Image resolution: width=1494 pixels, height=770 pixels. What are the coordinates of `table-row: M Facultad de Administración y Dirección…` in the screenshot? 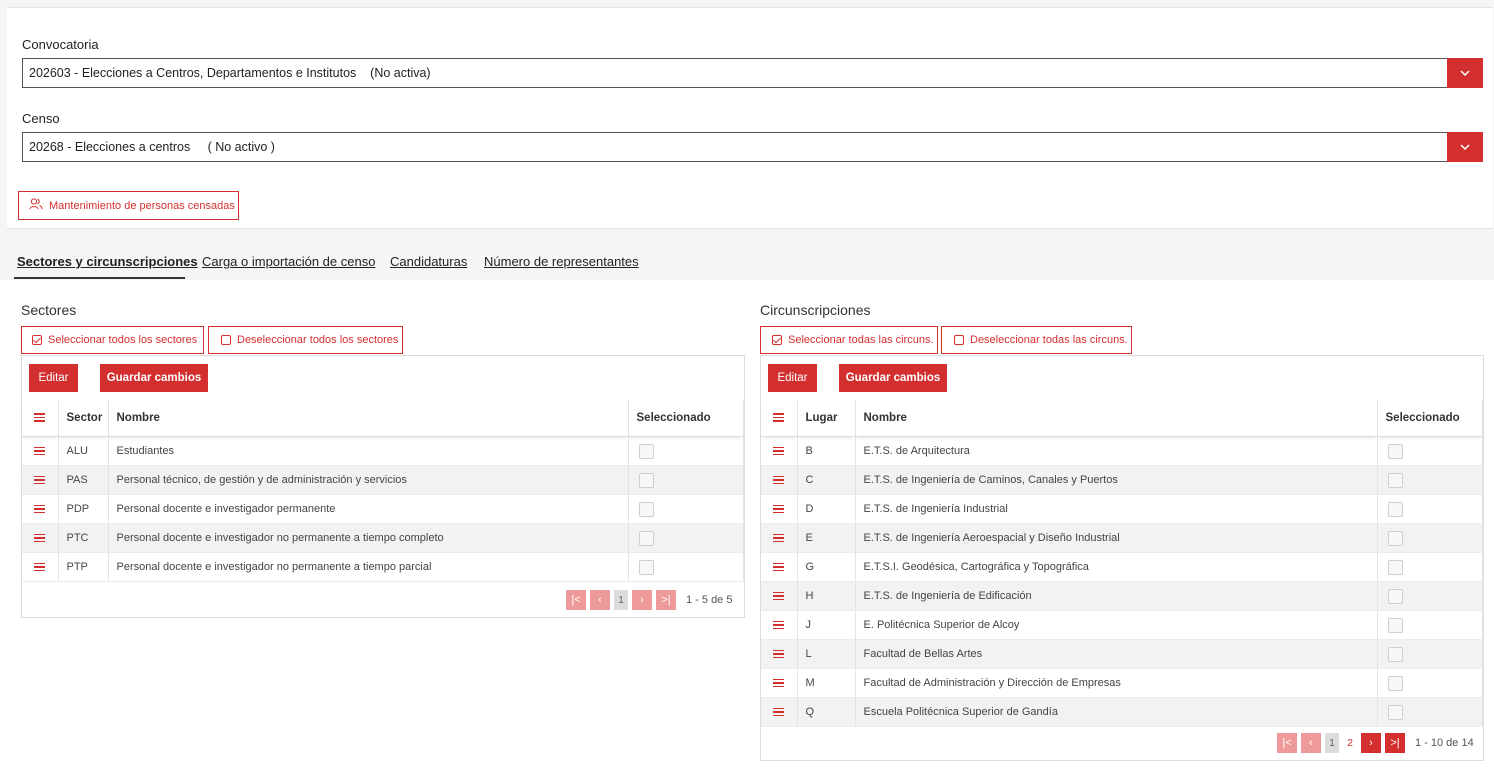 It's located at (1122, 683).